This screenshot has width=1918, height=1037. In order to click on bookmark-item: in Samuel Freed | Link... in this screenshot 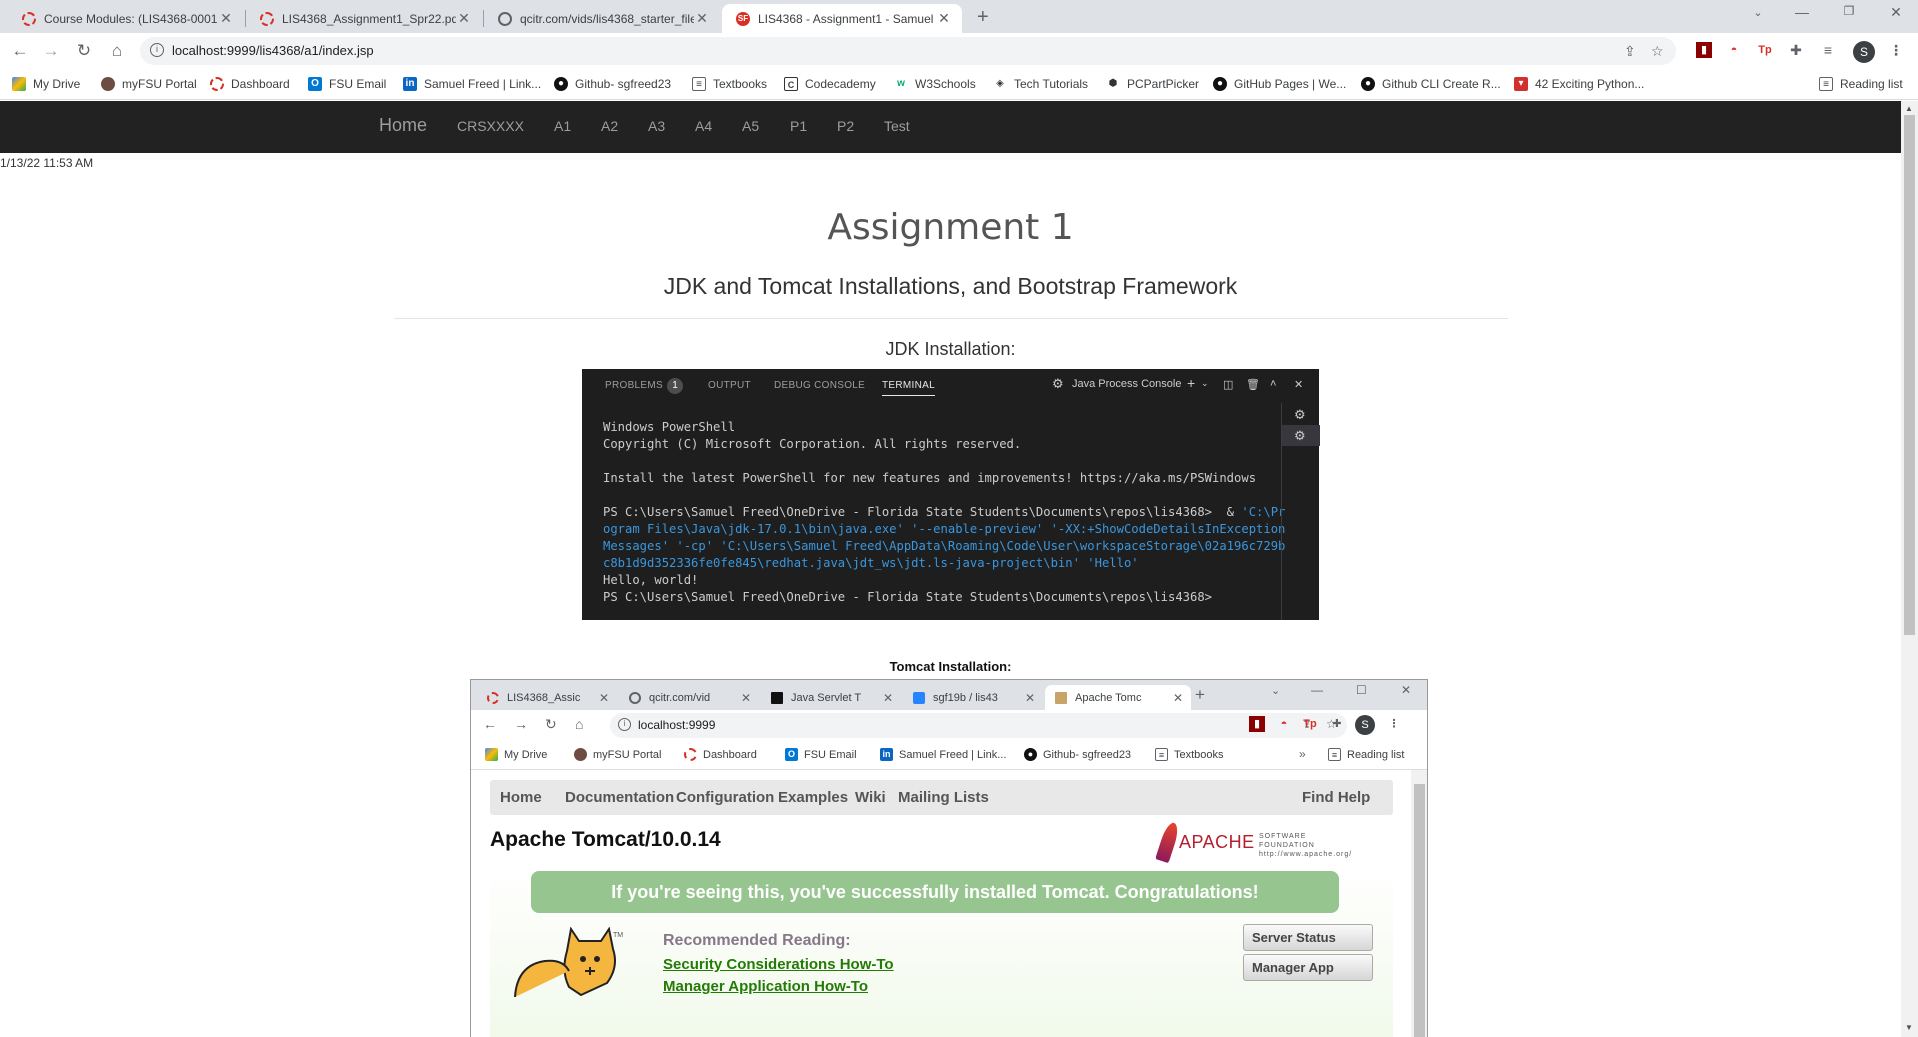, I will do `click(472, 84)`.